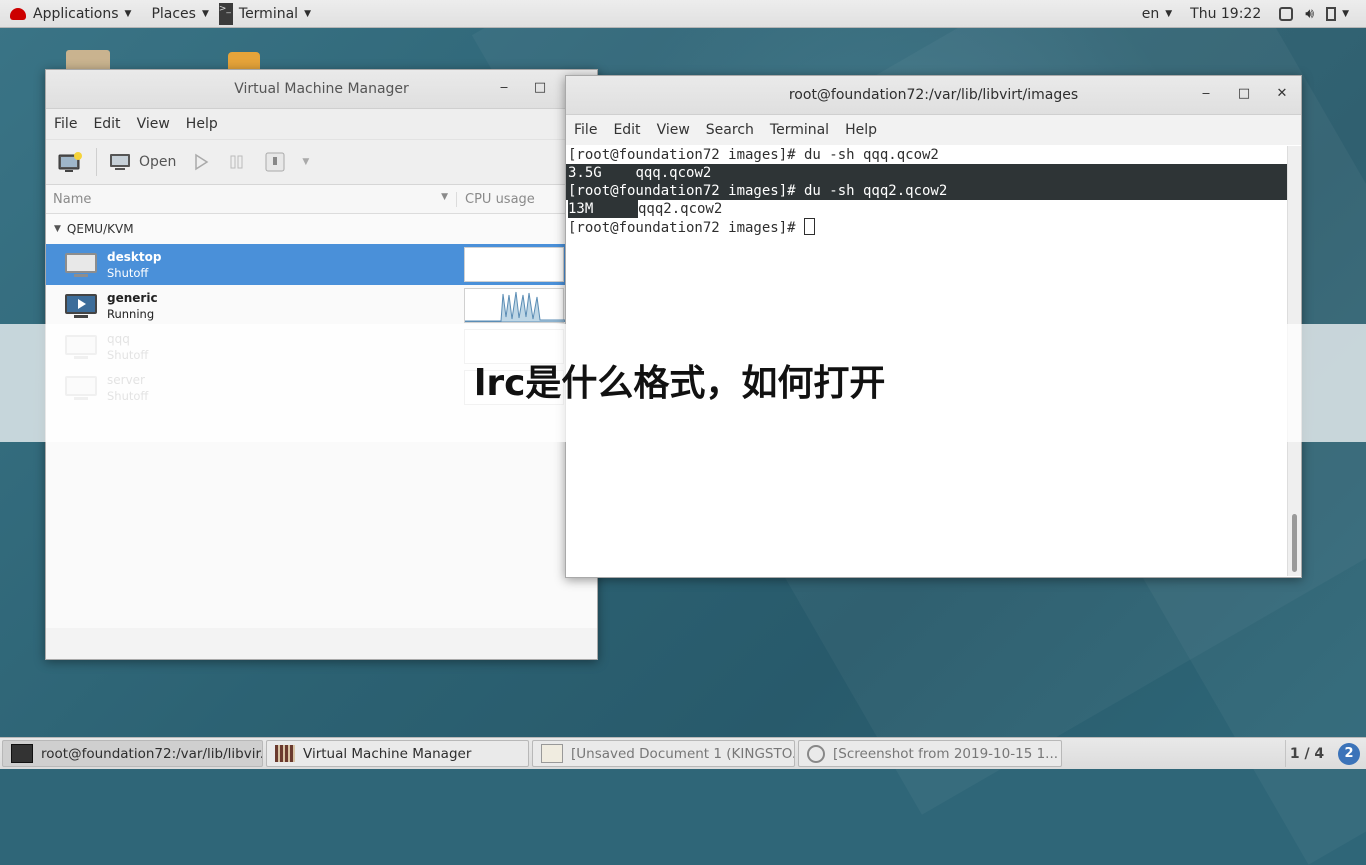 The image size is (1366, 865). Describe the element at coordinates (321, 264) in the screenshot. I see `vm-row-desktop: desktop Shutoff` at that location.